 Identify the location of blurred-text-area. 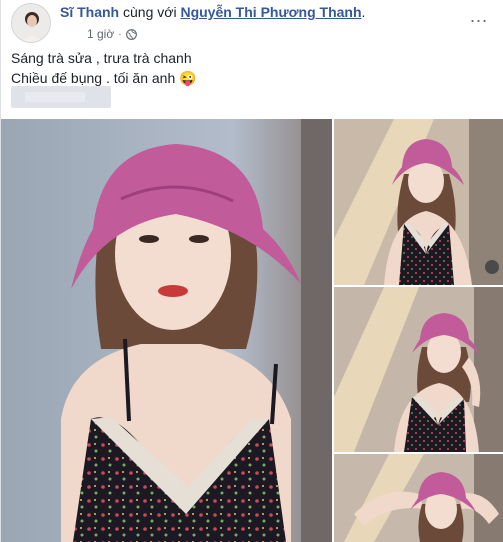
(61, 97).